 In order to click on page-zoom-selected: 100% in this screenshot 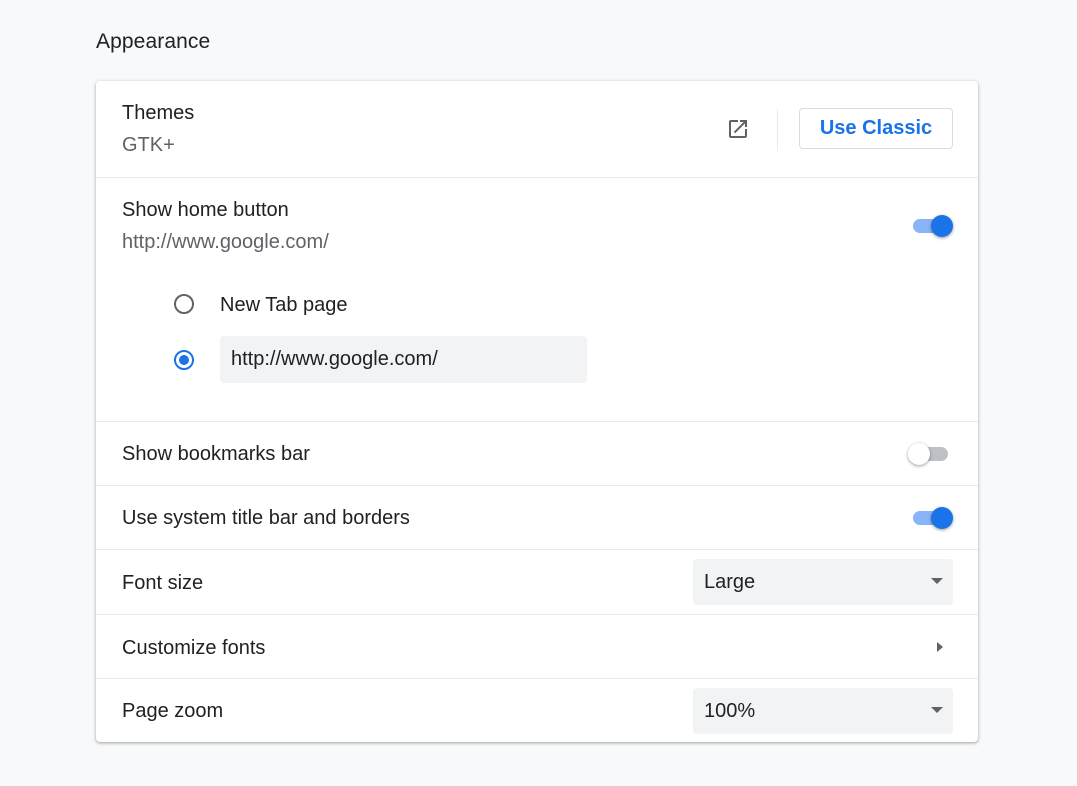, I will do `click(730, 711)`.